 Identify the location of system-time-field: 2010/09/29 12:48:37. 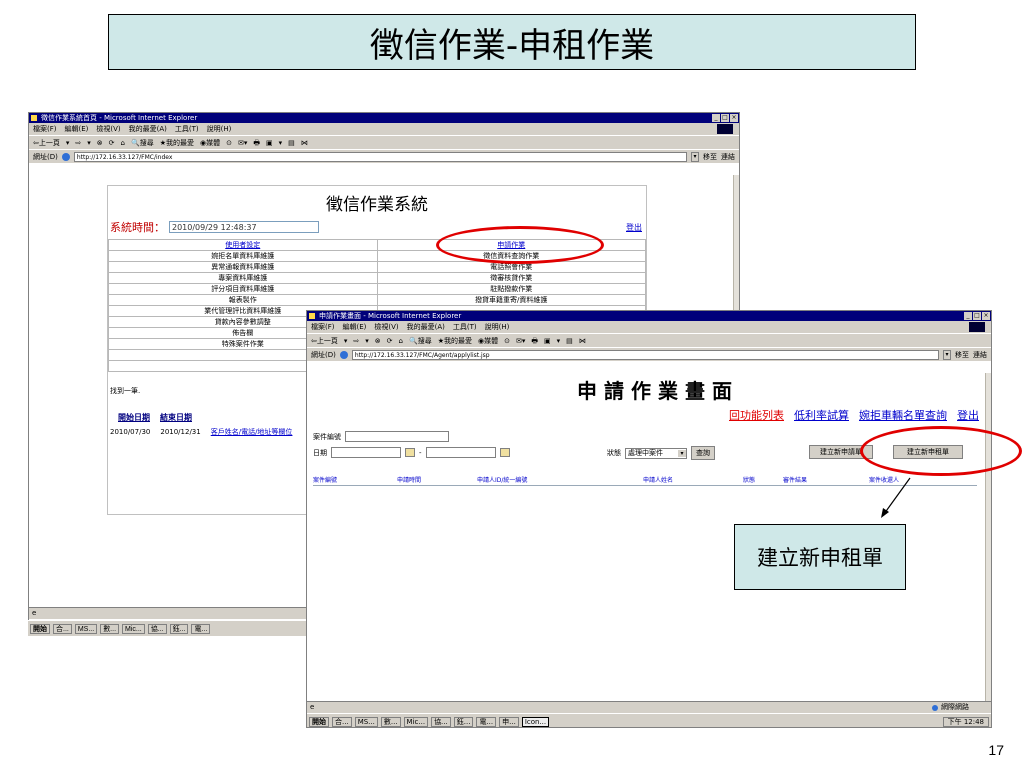
(244, 227).